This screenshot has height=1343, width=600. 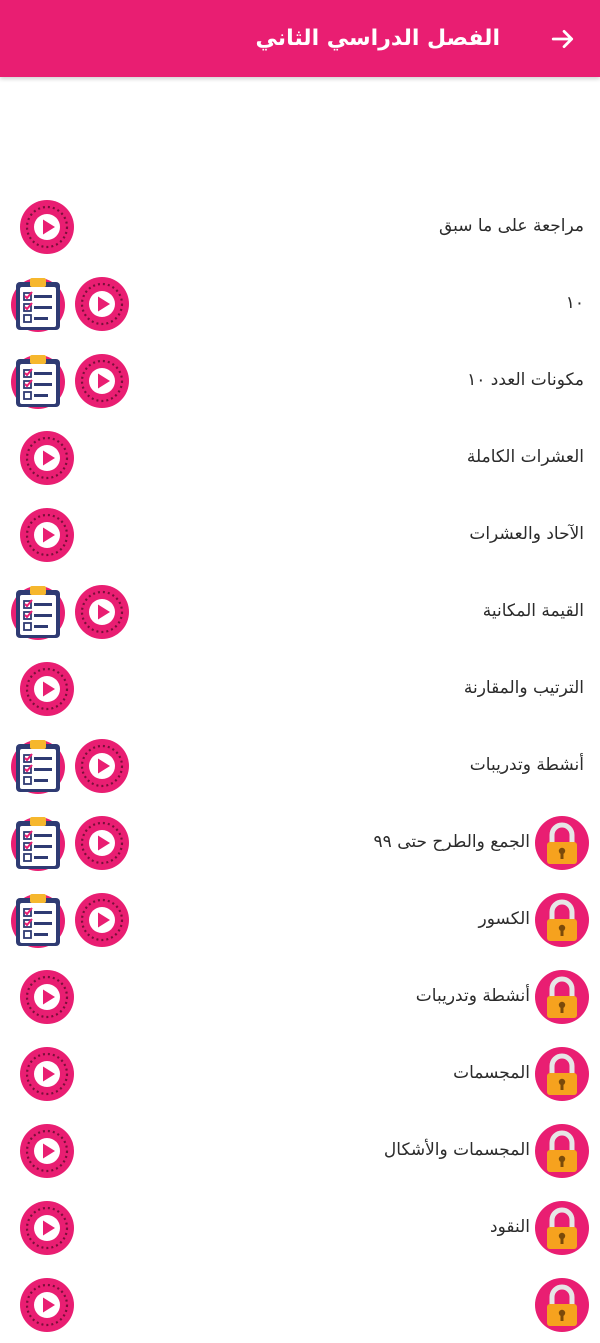 I want to click on lesson-row: الترتيب والمقارنة, so click(x=300, y=688).